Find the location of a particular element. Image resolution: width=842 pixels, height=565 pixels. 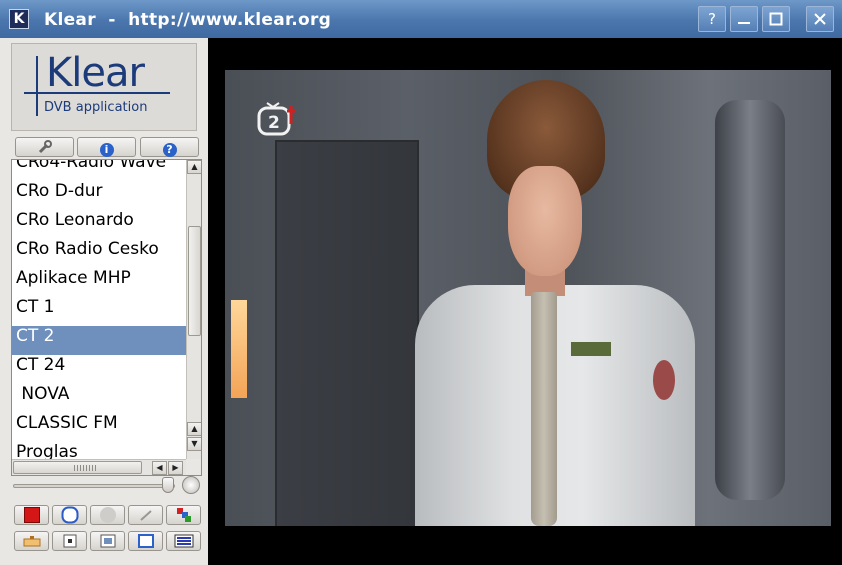

maximize-button is located at coordinates (776, 19).